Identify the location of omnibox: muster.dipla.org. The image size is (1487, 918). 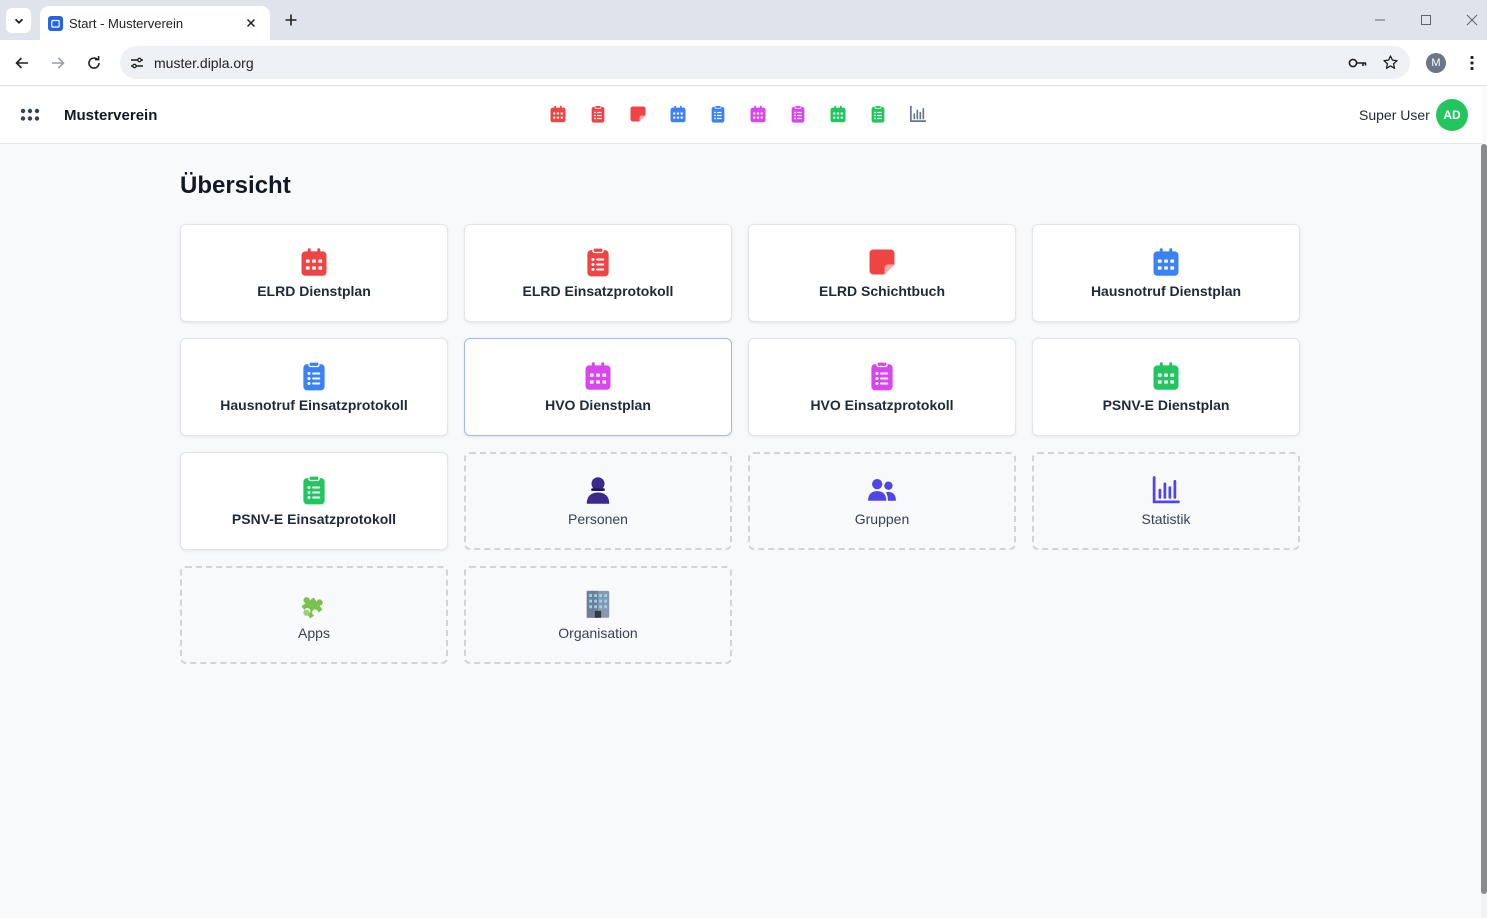
(765, 62).